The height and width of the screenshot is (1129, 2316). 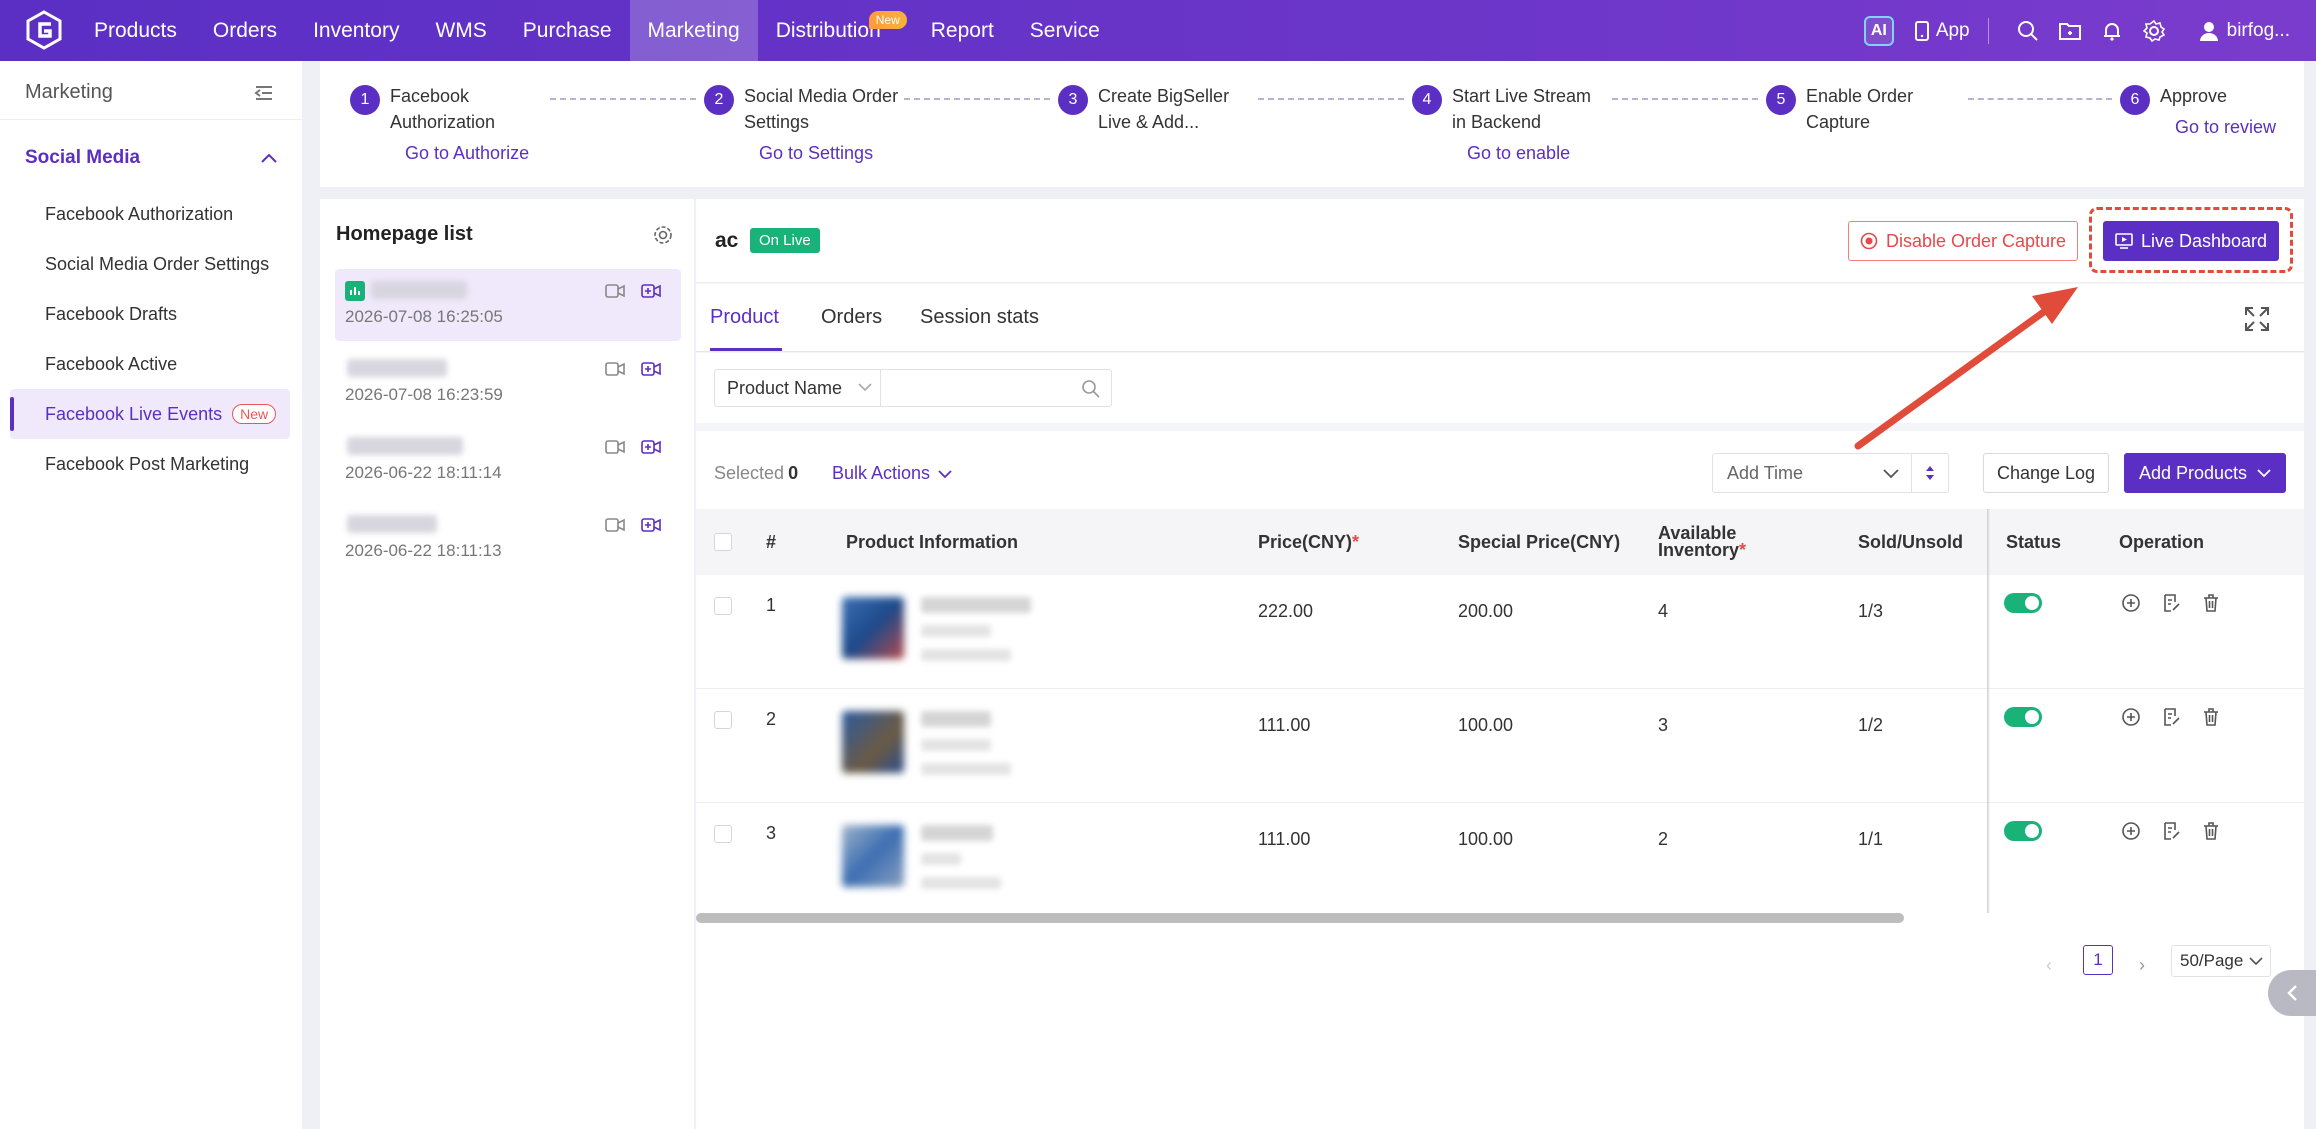 What do you see at coordinates (1976, 240) in the screenshot?
I see `disable-order-capture-label: Disable Order Capture` at bounding box center [1976, 240].